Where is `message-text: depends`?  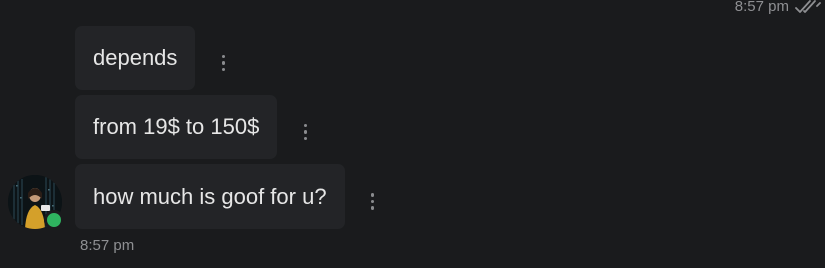 message-text: depends is located at coordinates (135, 57).